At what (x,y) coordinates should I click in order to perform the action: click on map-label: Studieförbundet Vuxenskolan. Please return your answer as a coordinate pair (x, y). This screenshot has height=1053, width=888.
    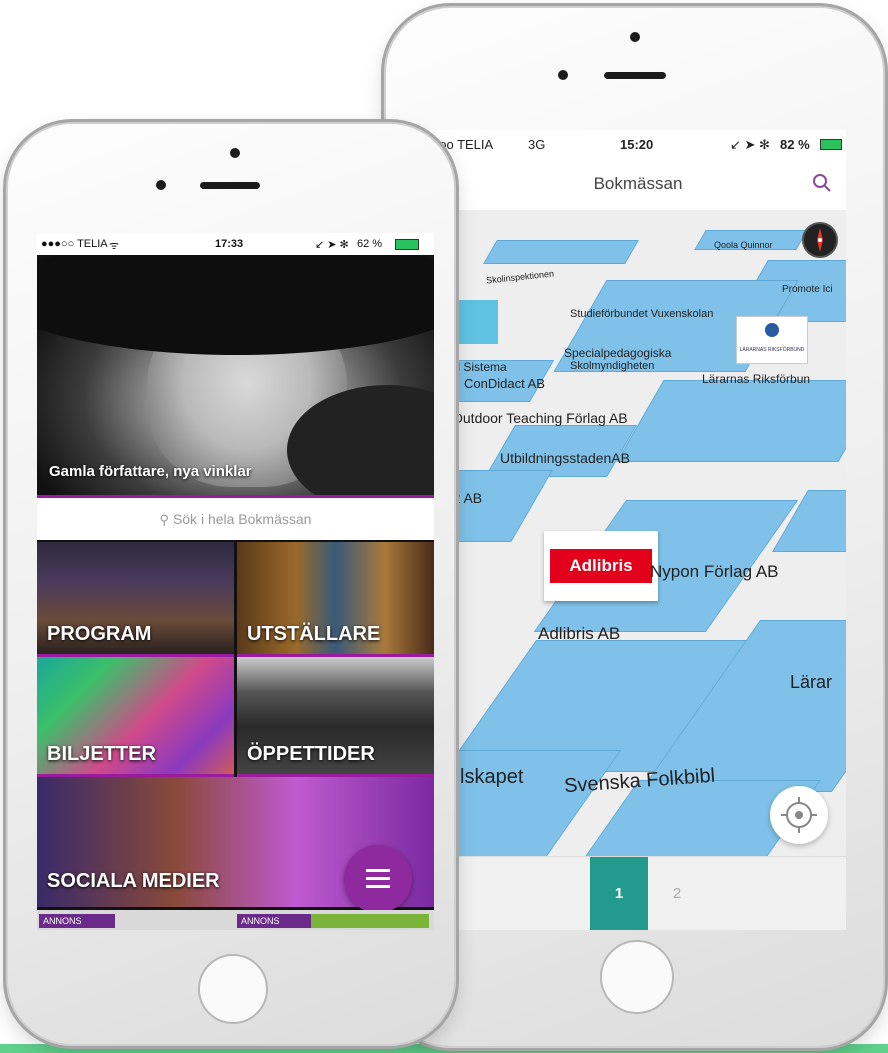
    Looking at the image, I should click on (642, 314).